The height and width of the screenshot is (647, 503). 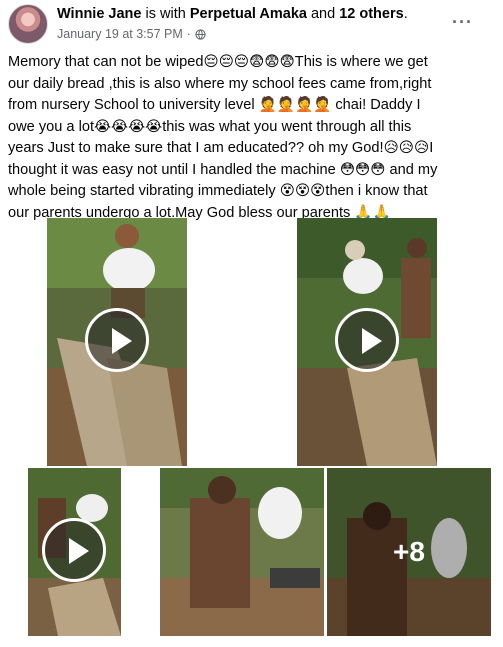 What do you see at coordinates (462, 22) in the screenshot?
I see `more-options-icon: ···` at bounding box center [462, 22].